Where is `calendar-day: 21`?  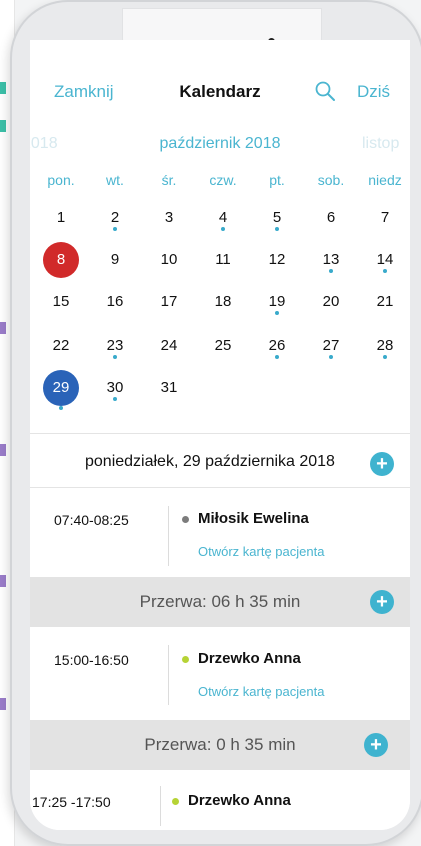
calendar-day: 21 is located at coordinates (384, 302).